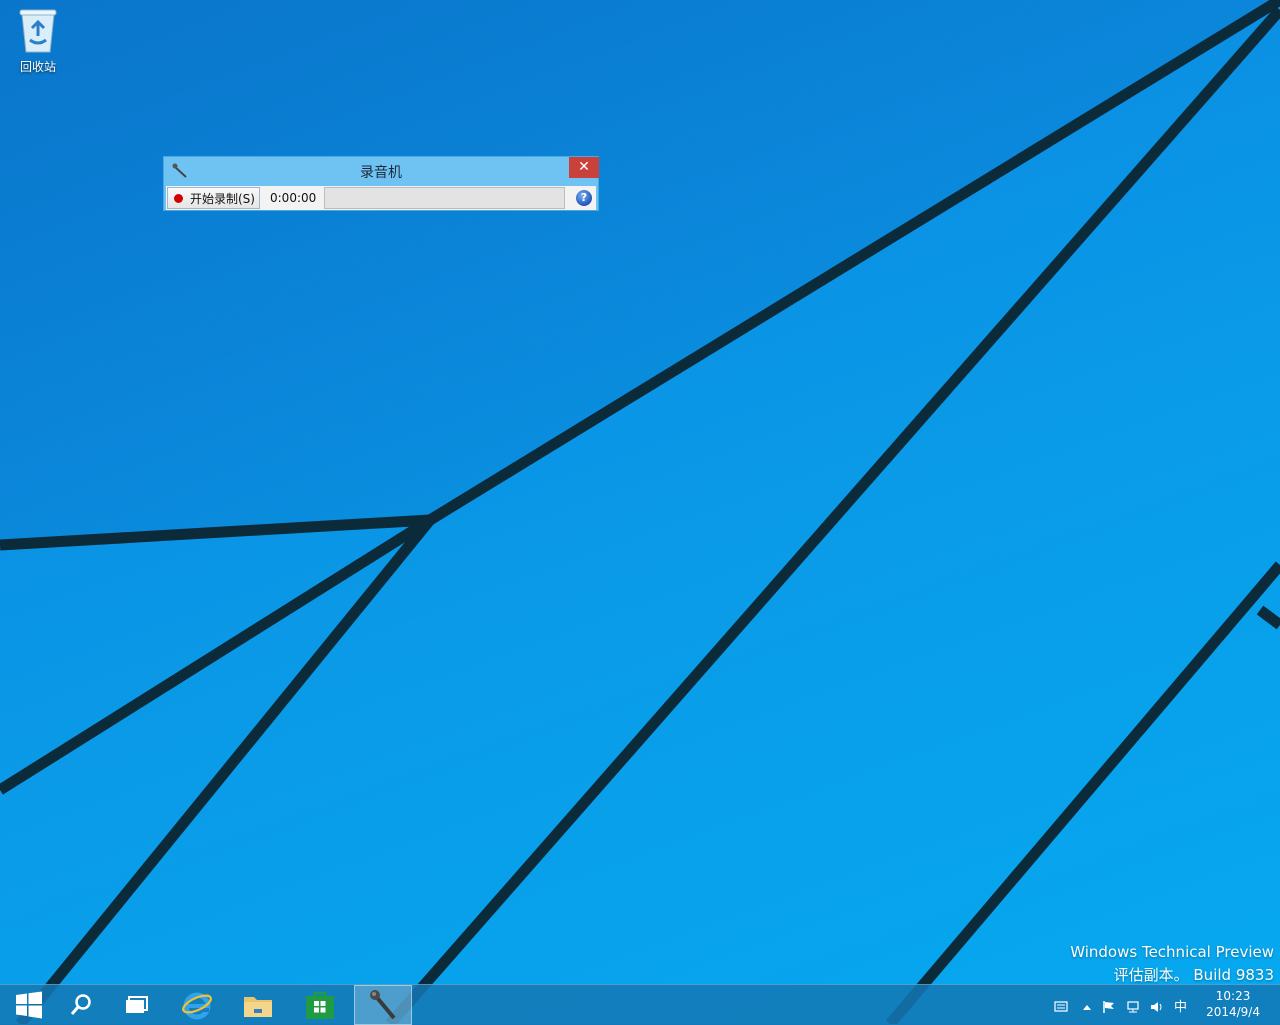 The height and width of the screenshot is (1025, 1280). I want to click on windows-logo-icon, so click(29, 1005).